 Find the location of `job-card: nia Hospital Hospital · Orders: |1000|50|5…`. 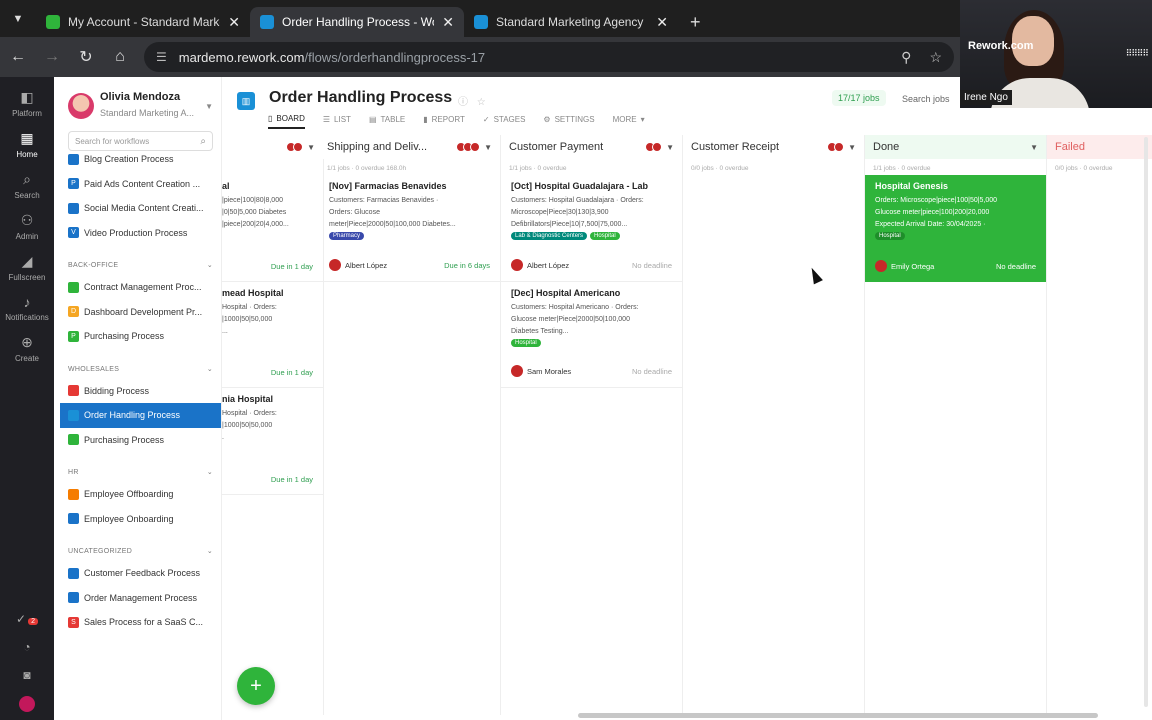

job-card: nia Hospital Hospital · Orders: |1000|50|5… is located at coordinates (272, 441).